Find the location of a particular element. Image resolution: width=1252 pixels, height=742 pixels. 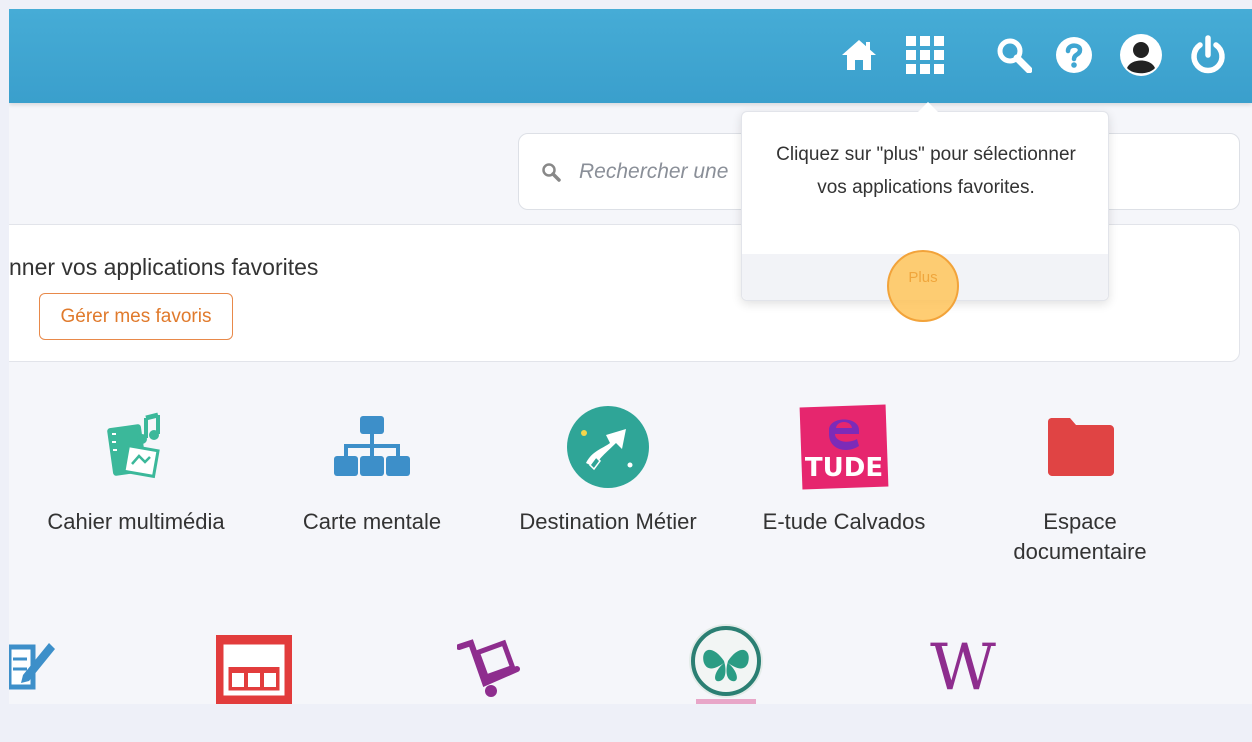

pencil-form-icon is located at coordinates (32, 666).